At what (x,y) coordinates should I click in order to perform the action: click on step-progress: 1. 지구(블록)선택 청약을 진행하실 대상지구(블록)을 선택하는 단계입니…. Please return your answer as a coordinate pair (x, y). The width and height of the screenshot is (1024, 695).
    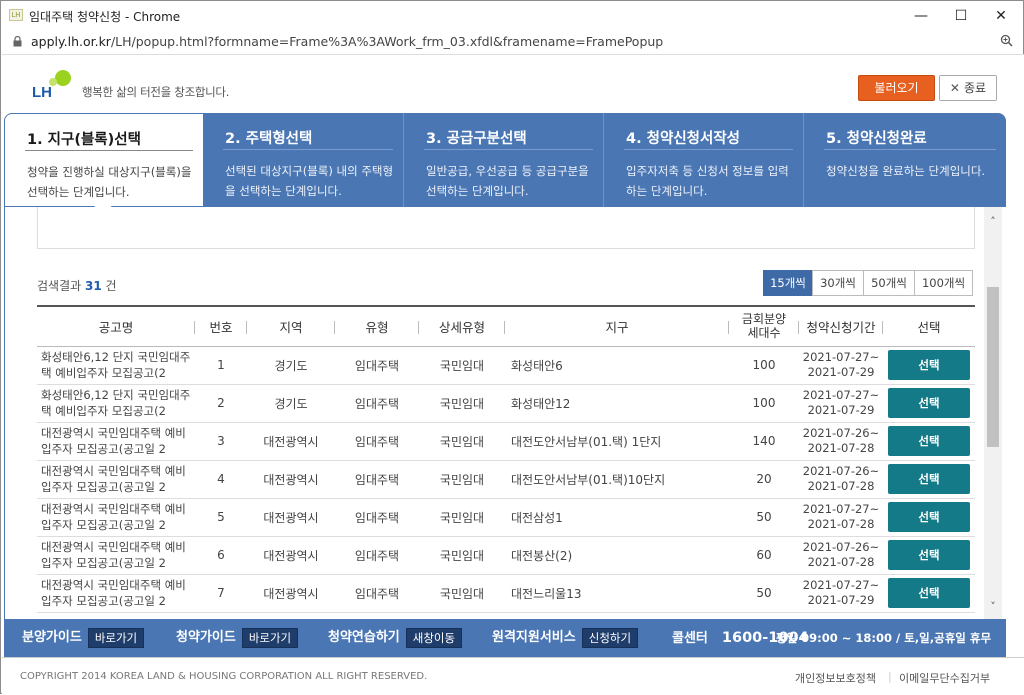
    Looking at the image, I should click on (505, 160).